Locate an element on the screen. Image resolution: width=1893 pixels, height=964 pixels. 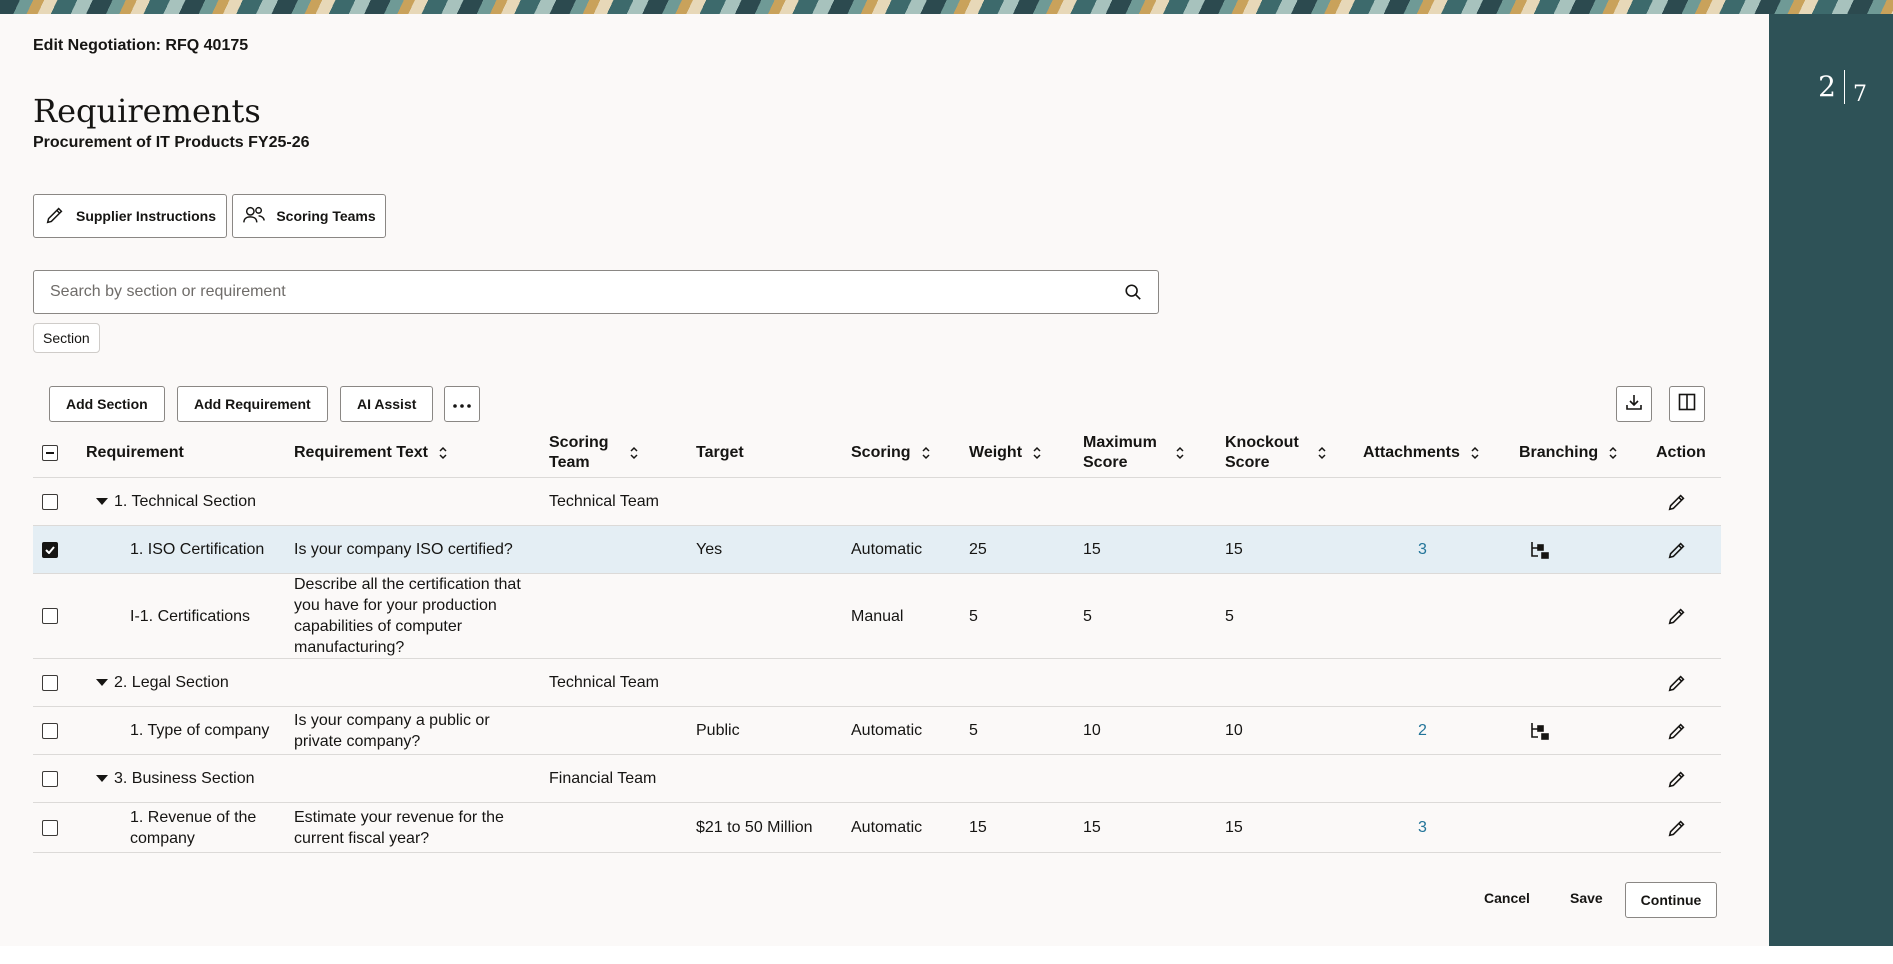
partial-select-icon is located at coordinates (50, 452).